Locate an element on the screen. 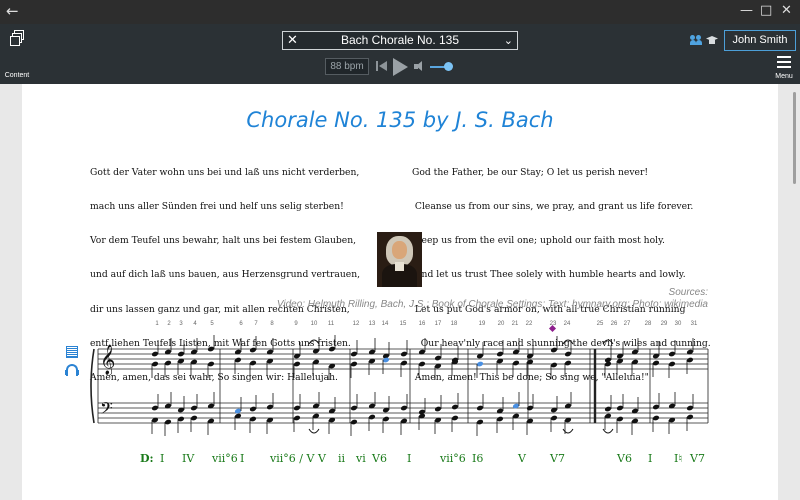 The height and width of the screenshot is (500, 800). brace is located at coordinates (92, 386).